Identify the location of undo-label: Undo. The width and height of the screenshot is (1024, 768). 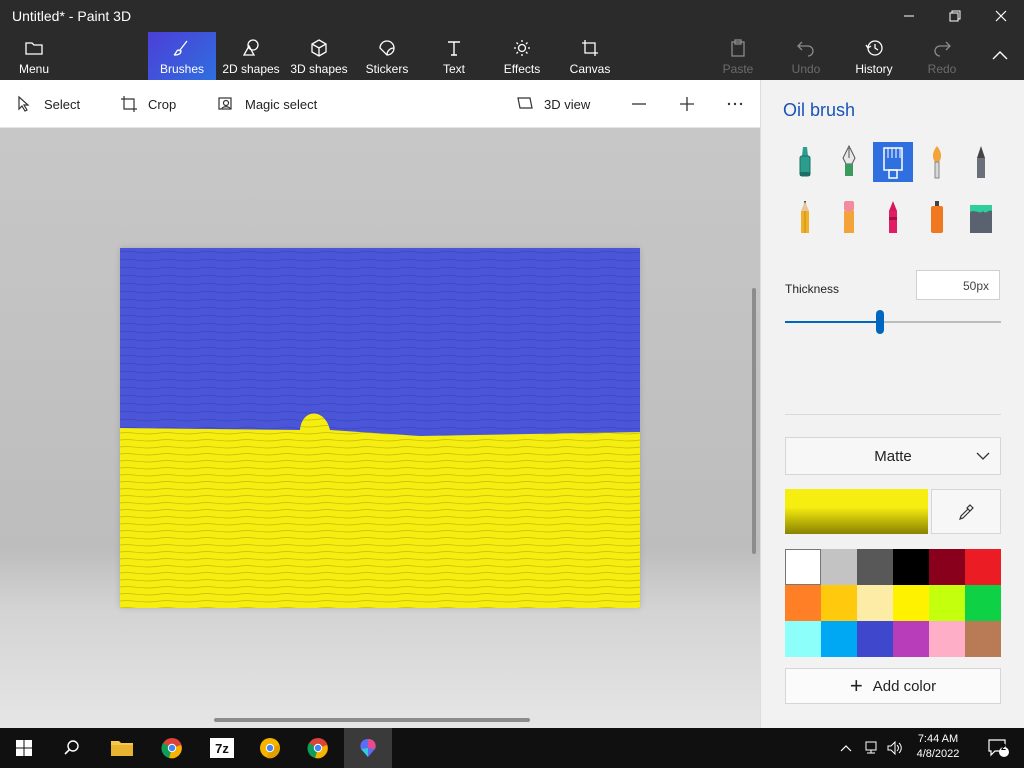
(806, 69).